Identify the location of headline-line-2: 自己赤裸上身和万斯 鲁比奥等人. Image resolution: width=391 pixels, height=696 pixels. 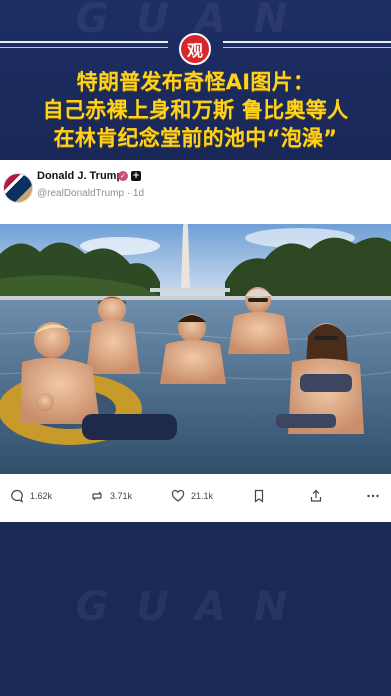
(195, 110).